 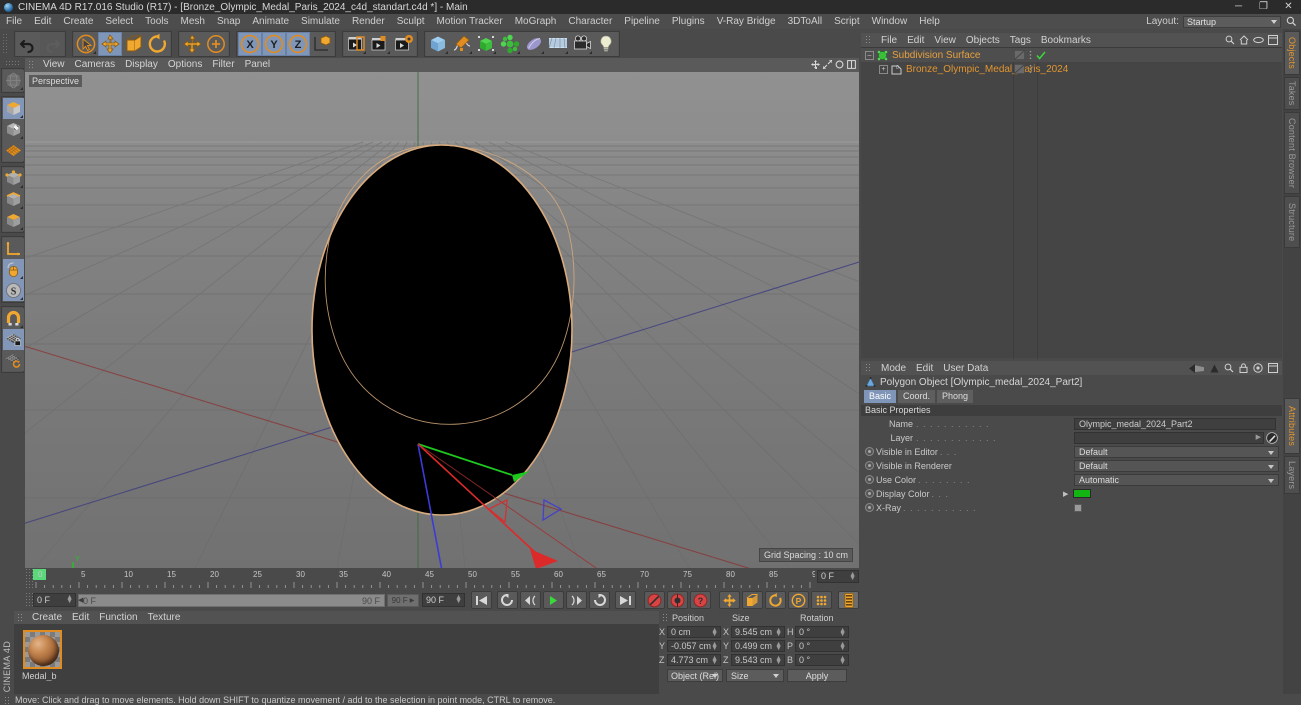 I want to click on menu-item-script: Script, so click(x=847, y=21).